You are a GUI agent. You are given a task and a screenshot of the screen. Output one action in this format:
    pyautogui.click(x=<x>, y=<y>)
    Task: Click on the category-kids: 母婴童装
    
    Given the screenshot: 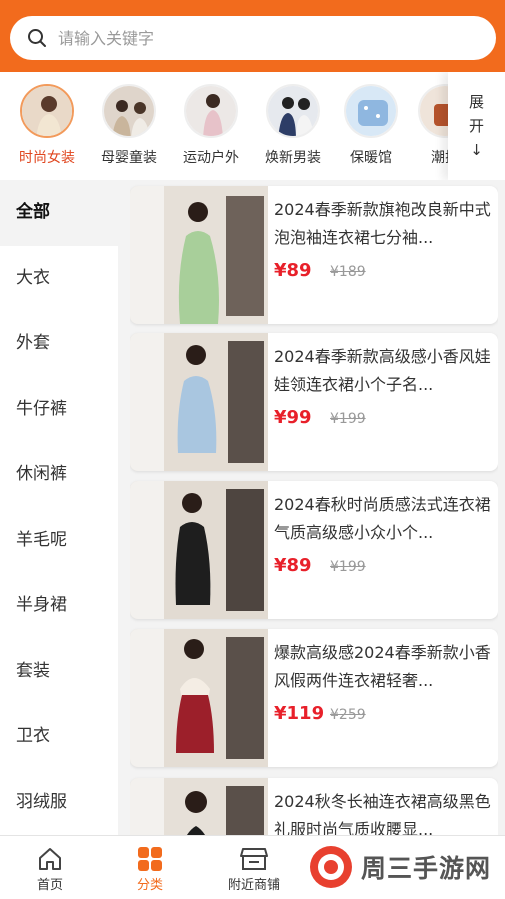 What is the action you would take?
    pyautogui.click(x=129, y=125)
    